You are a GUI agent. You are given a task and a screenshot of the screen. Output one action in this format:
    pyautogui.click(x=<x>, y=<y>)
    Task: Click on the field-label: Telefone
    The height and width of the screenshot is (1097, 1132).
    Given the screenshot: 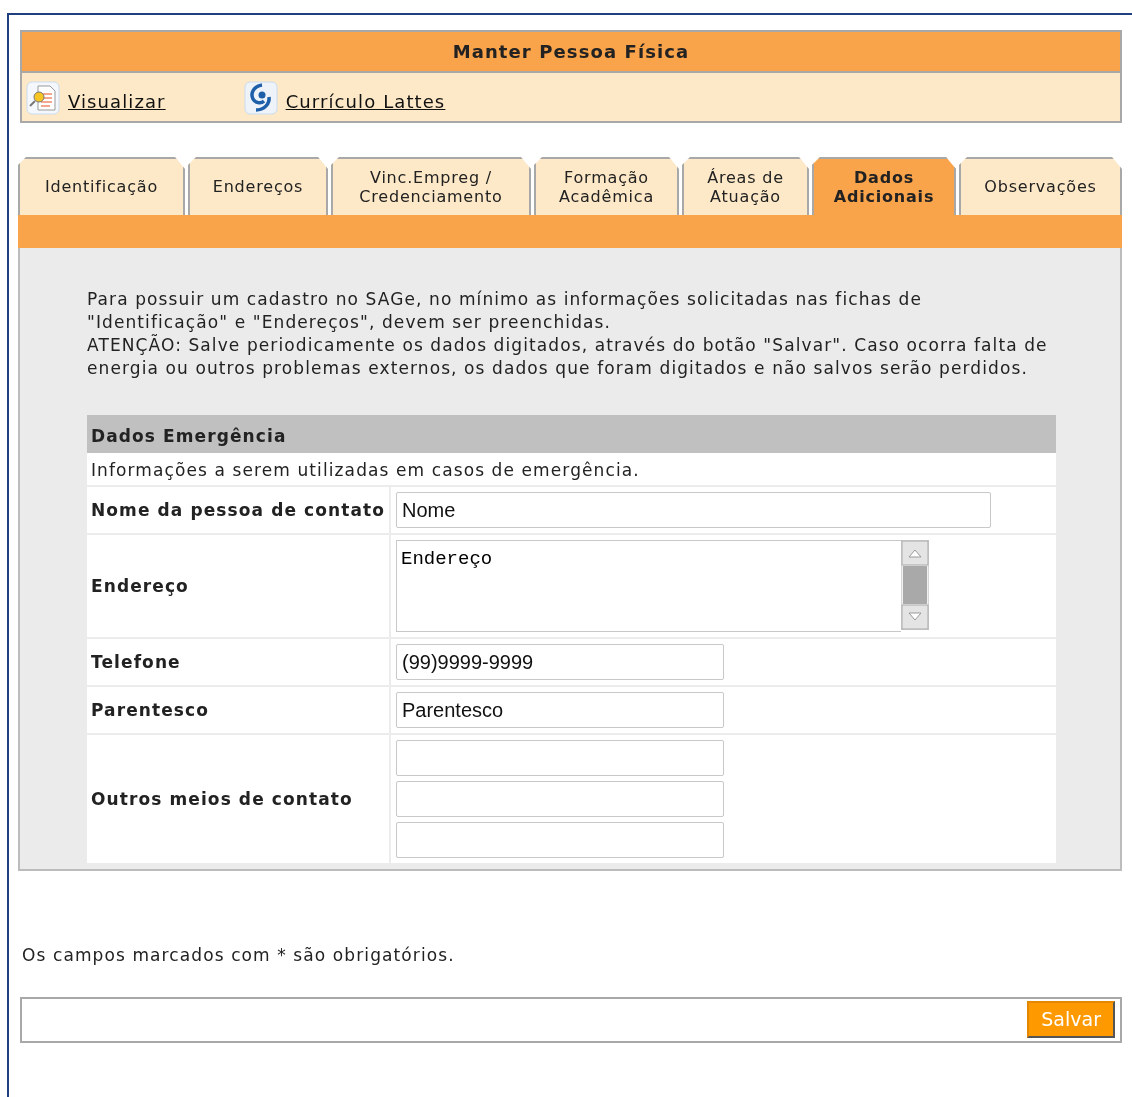 What is the action you would take?
    pyautogui.click(x=239, y=662)
    